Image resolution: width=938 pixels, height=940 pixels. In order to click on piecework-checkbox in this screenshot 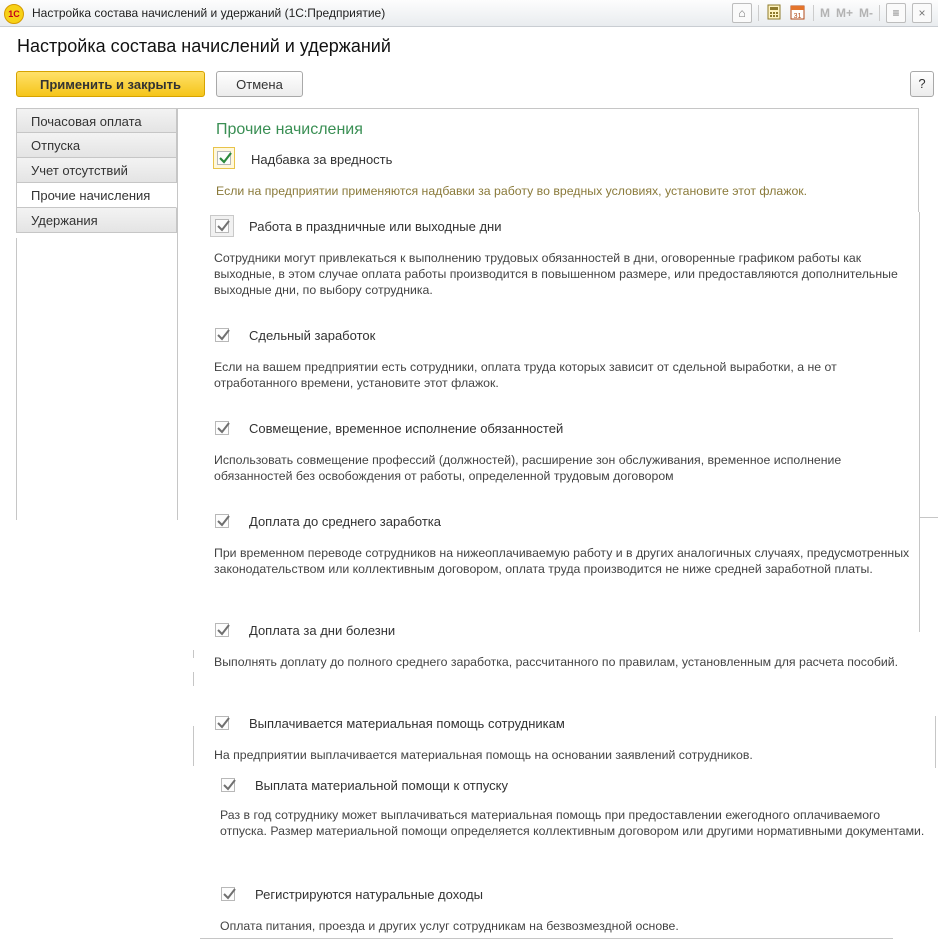, I will do `click(222, 335)`.